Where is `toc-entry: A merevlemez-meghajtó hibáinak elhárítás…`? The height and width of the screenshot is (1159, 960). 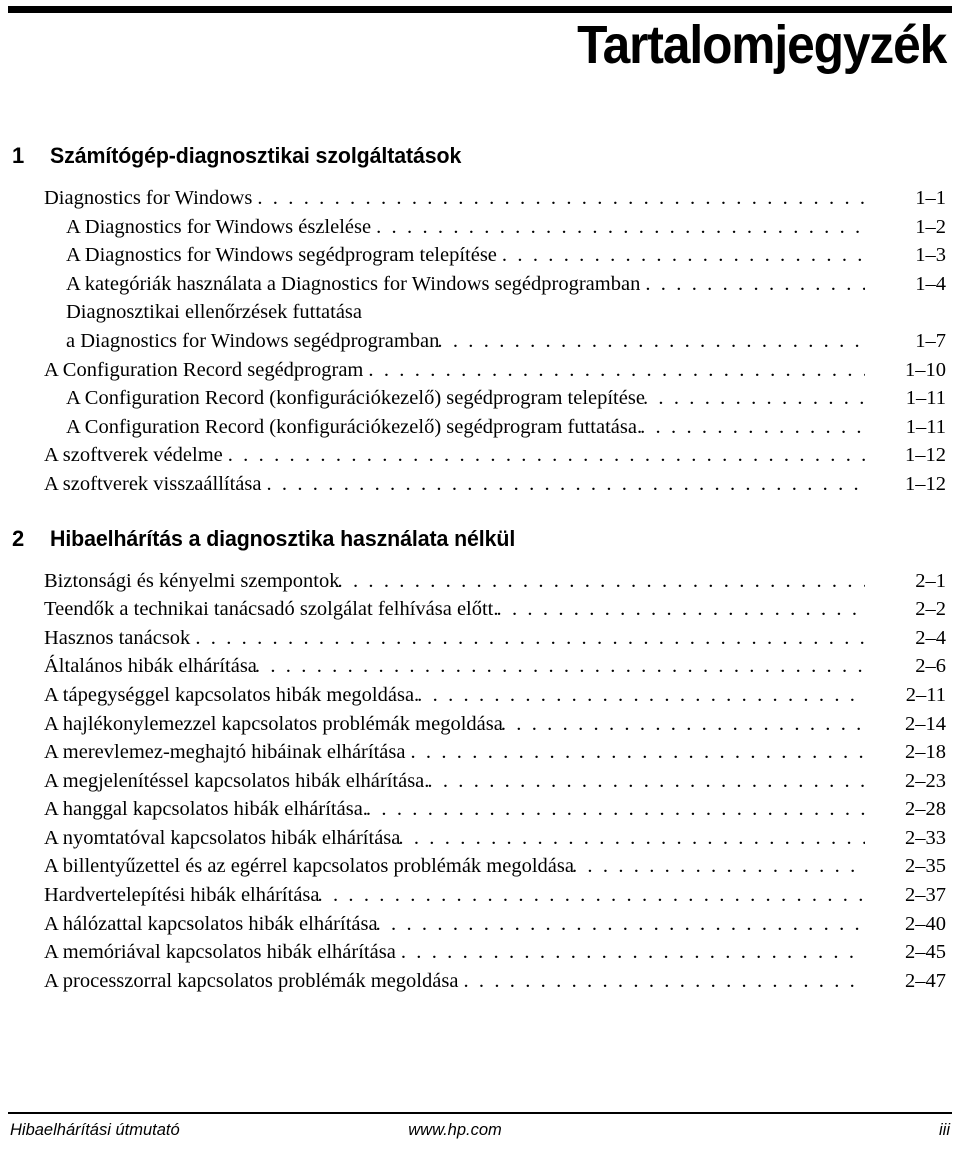
toc-entry: A merevlemez-meghajtó hibáinak elhárítás… is located at coordinates (473, 752).